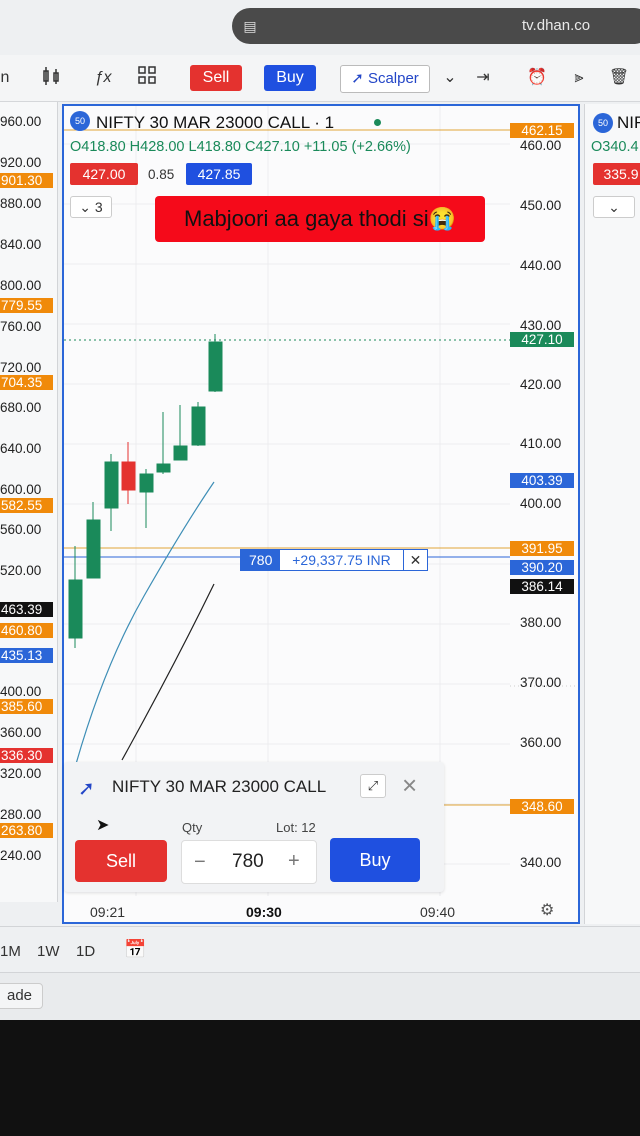 The height and width of the screenshot is (1136, 640). I want to click on price-axis-tick: 400.00, so click(541, 503).